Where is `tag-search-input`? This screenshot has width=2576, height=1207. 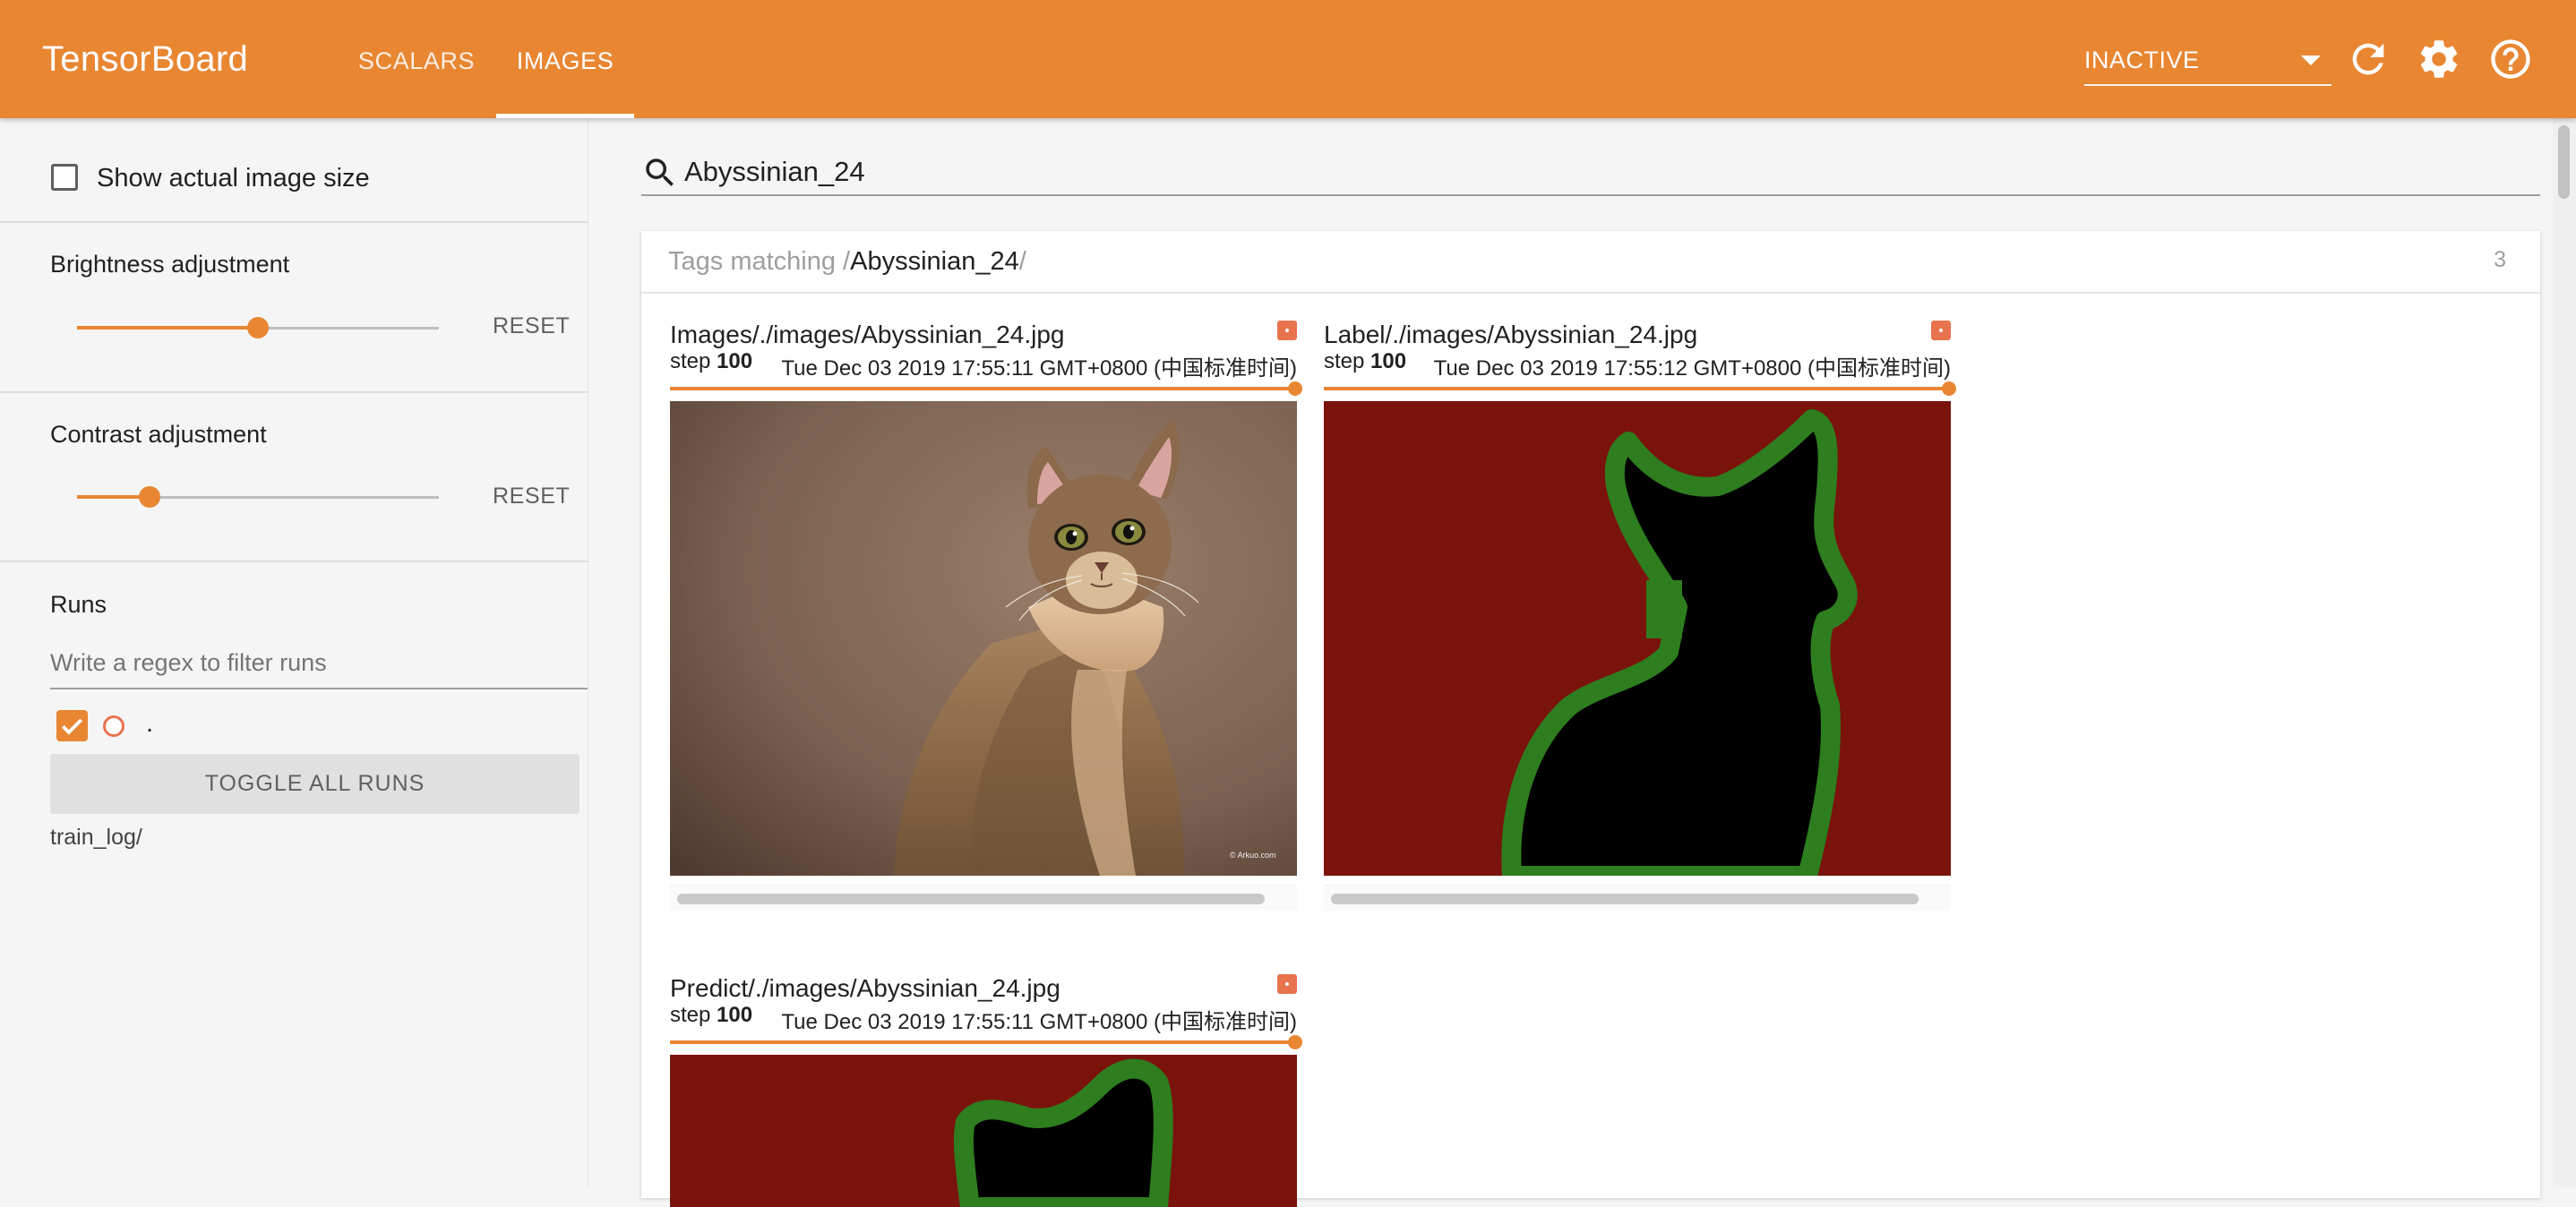
tag-search-input is located at coordinates (1606, 172).